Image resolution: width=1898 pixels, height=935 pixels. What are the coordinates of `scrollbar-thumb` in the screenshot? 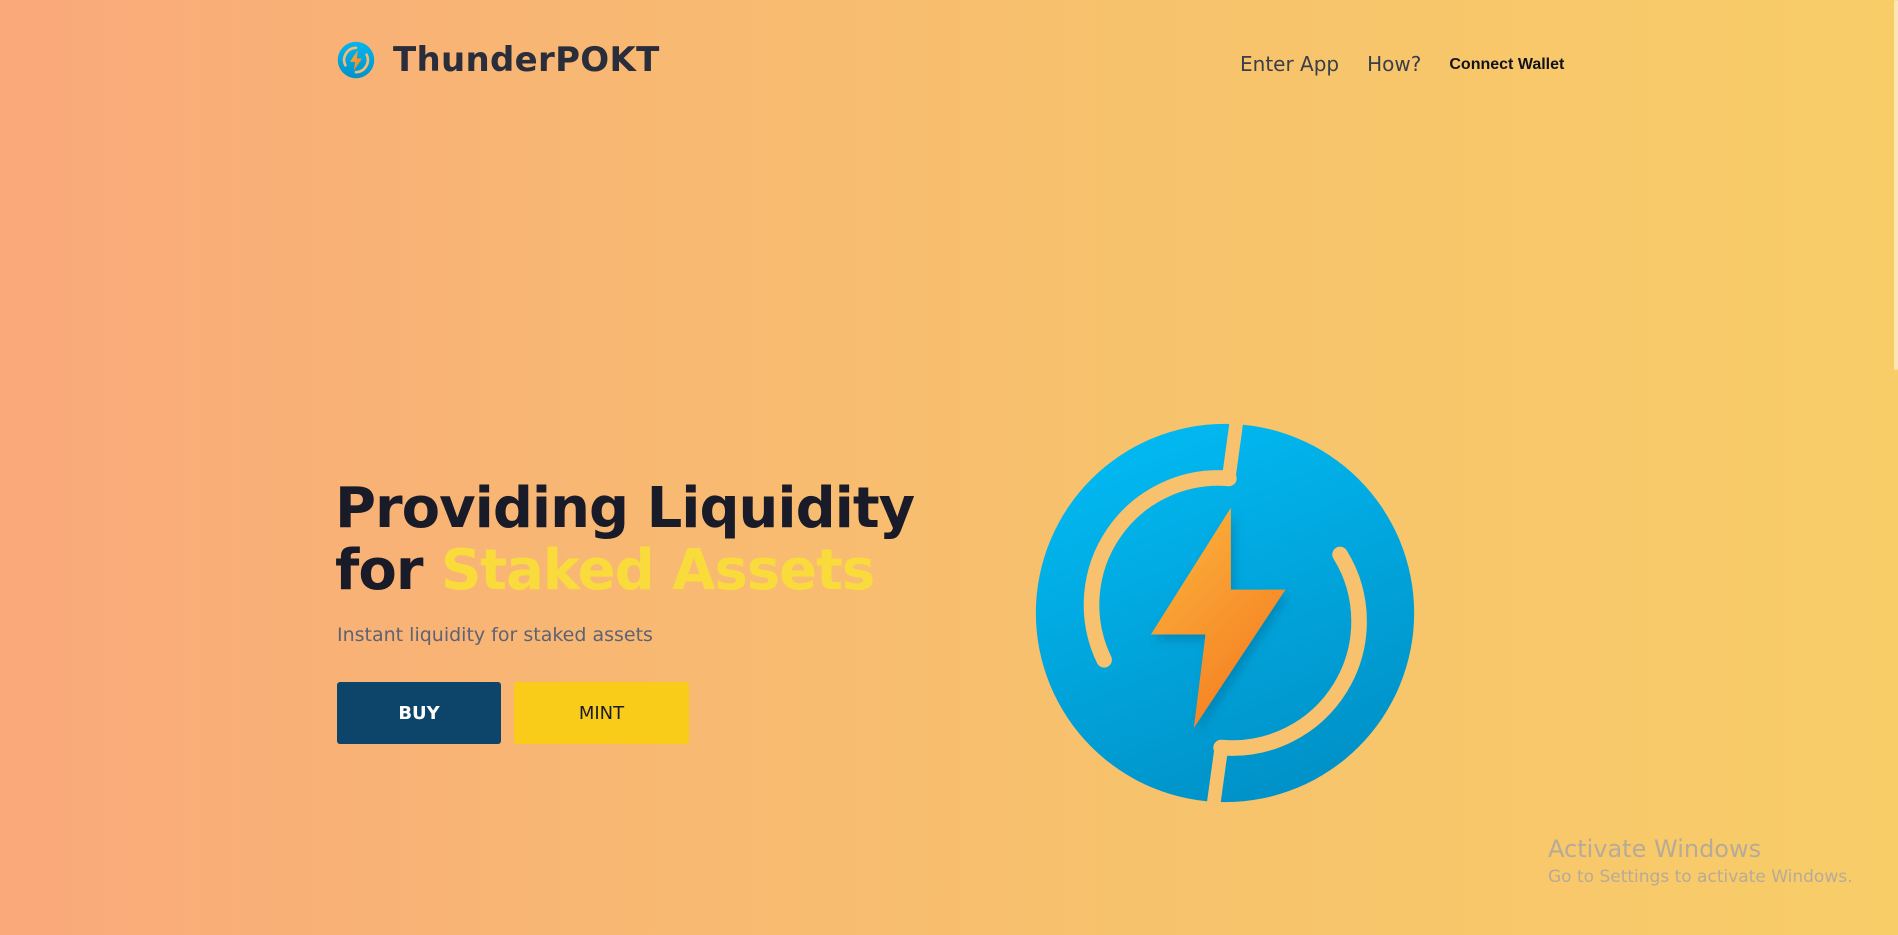 It's located at (1896, 185).